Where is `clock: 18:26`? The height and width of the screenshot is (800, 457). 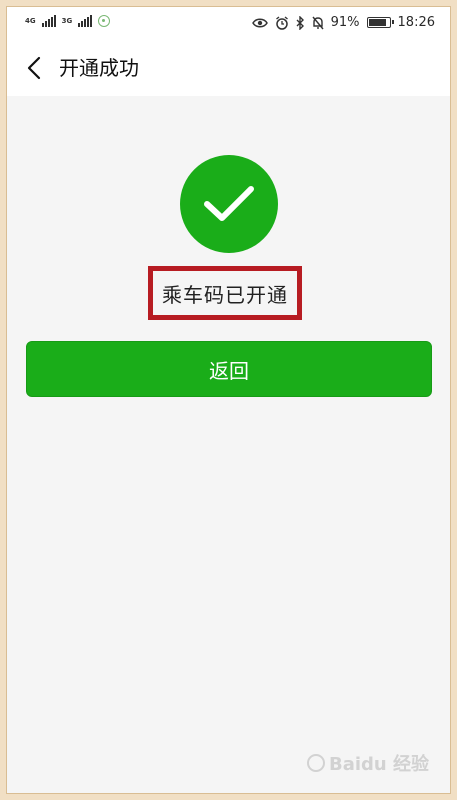
clock: 18:26 is located at coordinates (416, 22).